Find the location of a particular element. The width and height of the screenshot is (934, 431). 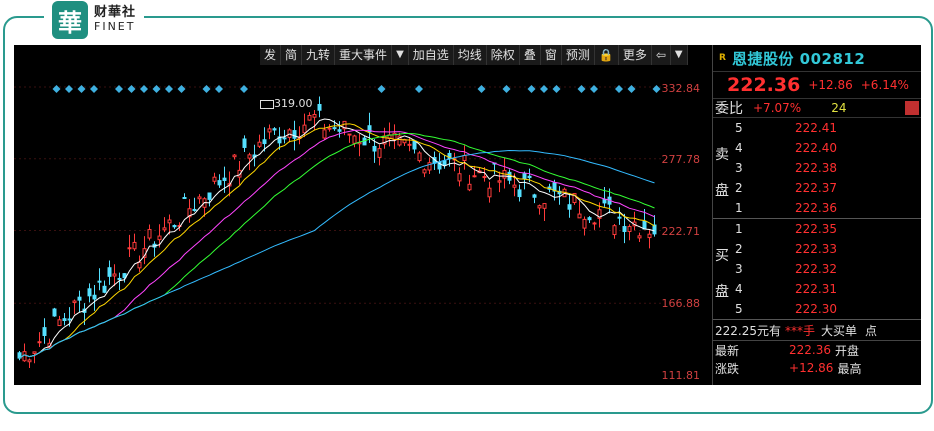

axis-label-3: 222.71 is located at coordinates (681, 231).